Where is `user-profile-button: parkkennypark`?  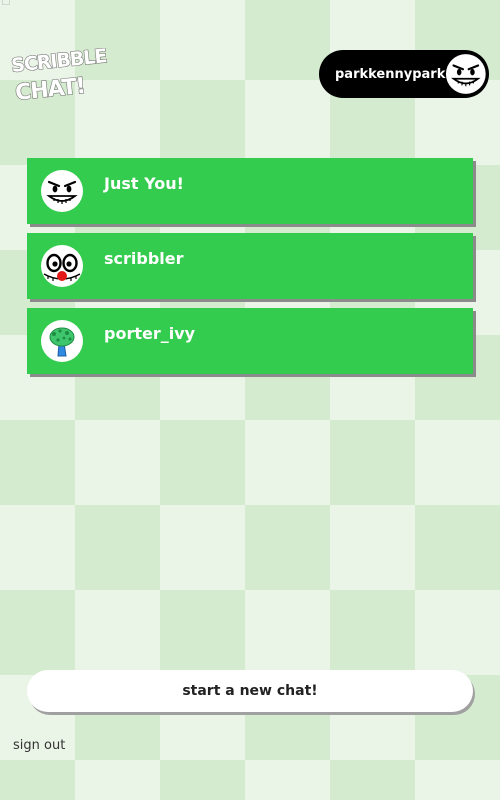 user-profile-button: parkkennypark is located at coordinates (404, 74).